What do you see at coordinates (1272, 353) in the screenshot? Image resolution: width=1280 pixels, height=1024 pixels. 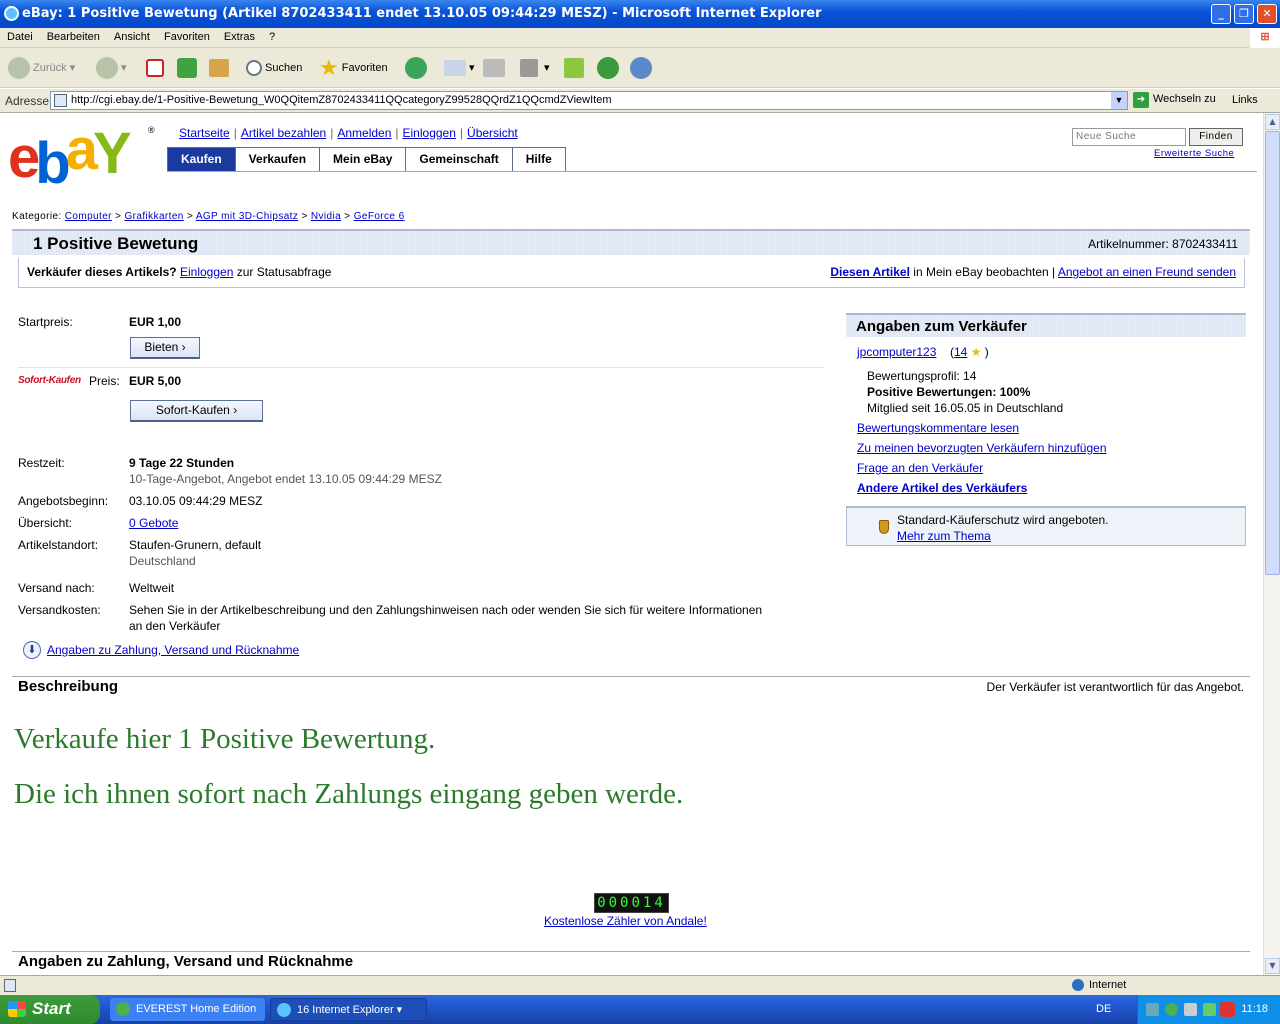 I see `scroll-thumb` at bounding box center [1272, 353].